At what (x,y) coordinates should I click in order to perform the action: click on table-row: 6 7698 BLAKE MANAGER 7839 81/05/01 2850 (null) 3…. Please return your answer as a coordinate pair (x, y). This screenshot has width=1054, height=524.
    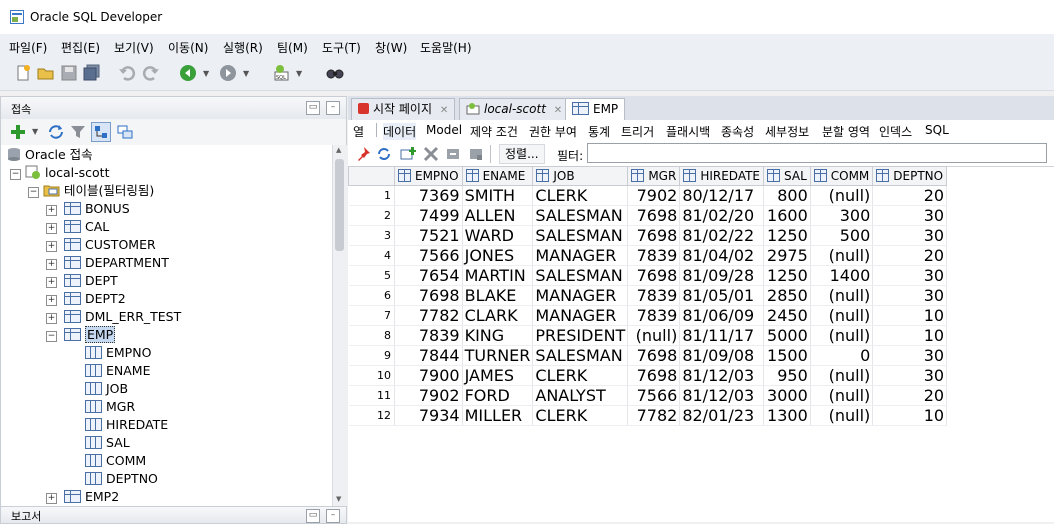
    Looking at the image, I should click on (648, 295).